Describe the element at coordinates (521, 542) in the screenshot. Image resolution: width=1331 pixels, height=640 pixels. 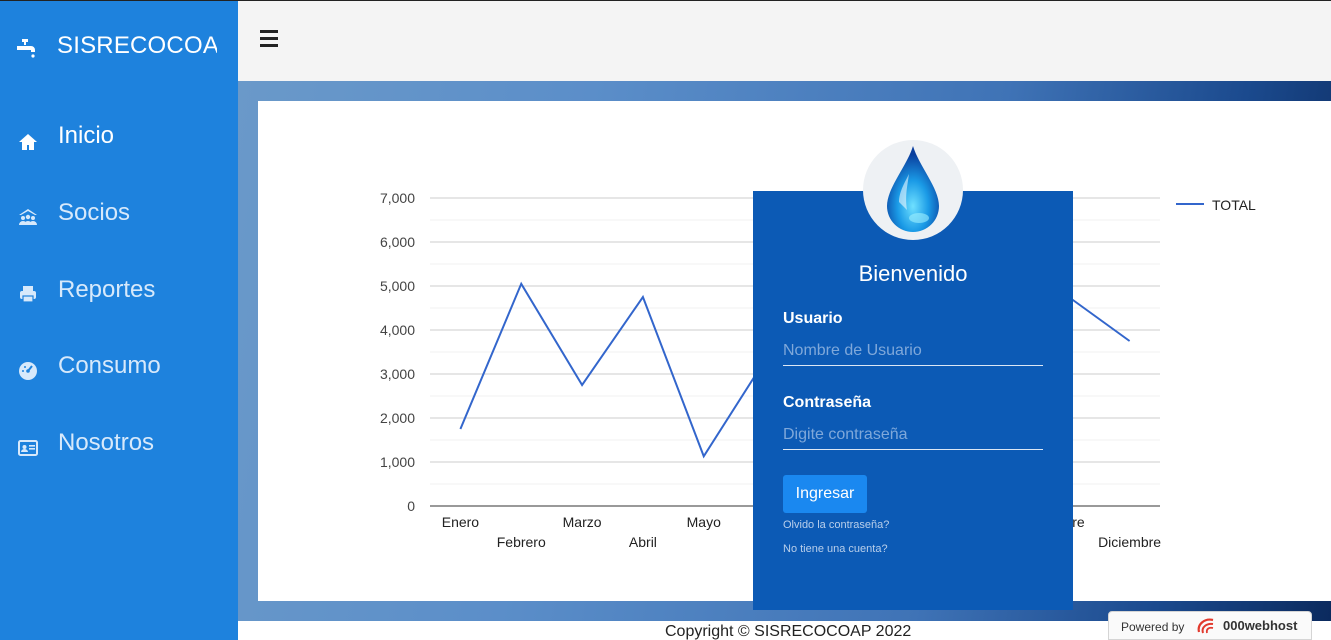
I see `x-tick-label: Febrero` at that location.